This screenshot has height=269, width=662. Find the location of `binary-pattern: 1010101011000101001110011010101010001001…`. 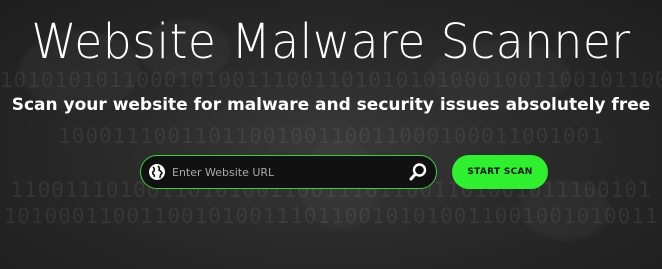

binary-pattern: 1010101011000101001110011010101010001001… is located at coordinates (331, 80).